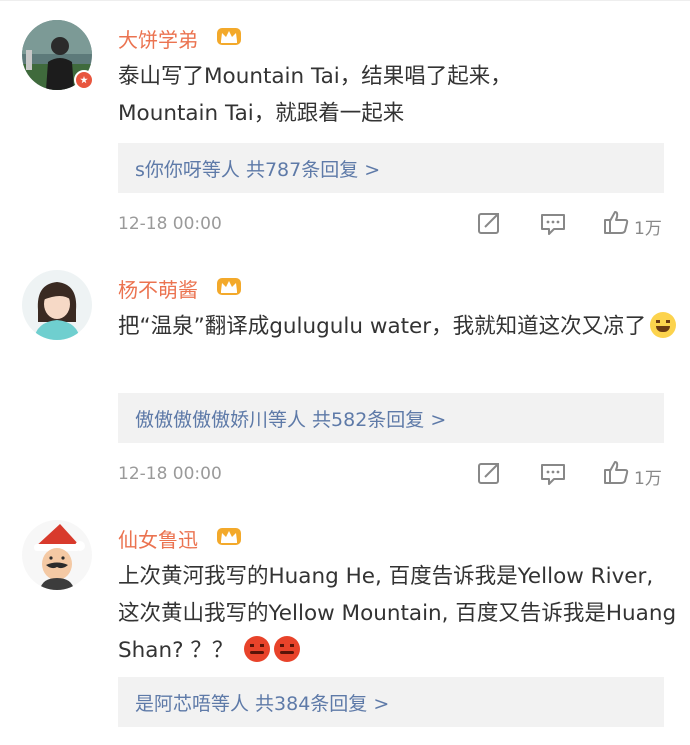 The image size is (690, 745). Describe the element at coordinates (158, 538) in the screenshot. I see `username: 仙女鲁迅` at that location.